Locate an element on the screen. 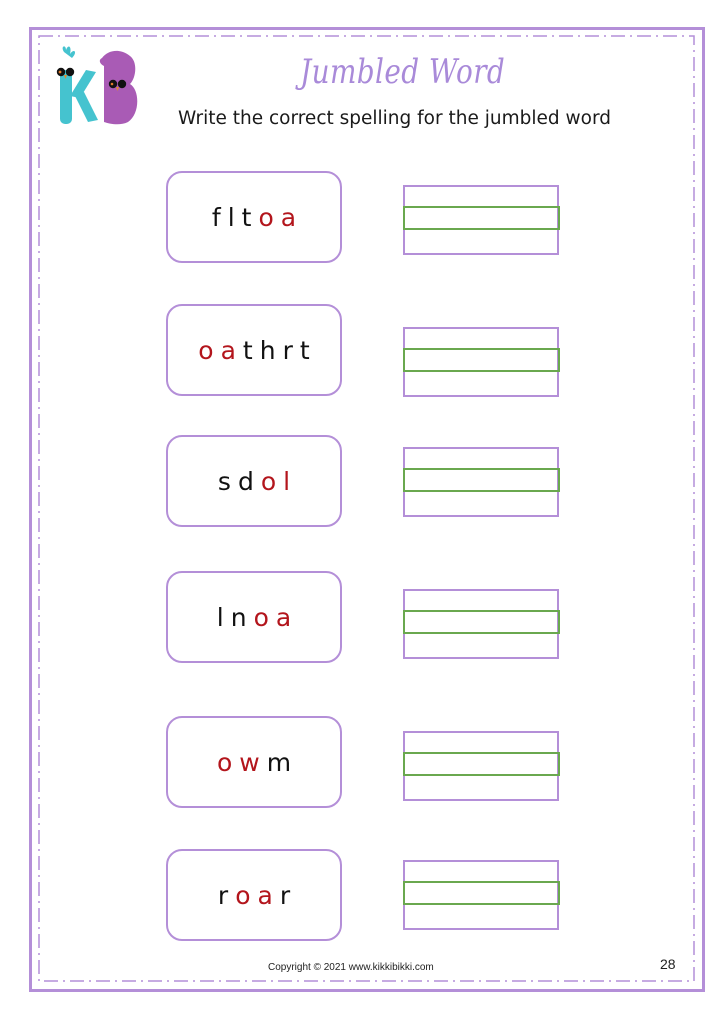 The image size is (726, 1024). page-number: 28 is located at coordinates (668, 964).